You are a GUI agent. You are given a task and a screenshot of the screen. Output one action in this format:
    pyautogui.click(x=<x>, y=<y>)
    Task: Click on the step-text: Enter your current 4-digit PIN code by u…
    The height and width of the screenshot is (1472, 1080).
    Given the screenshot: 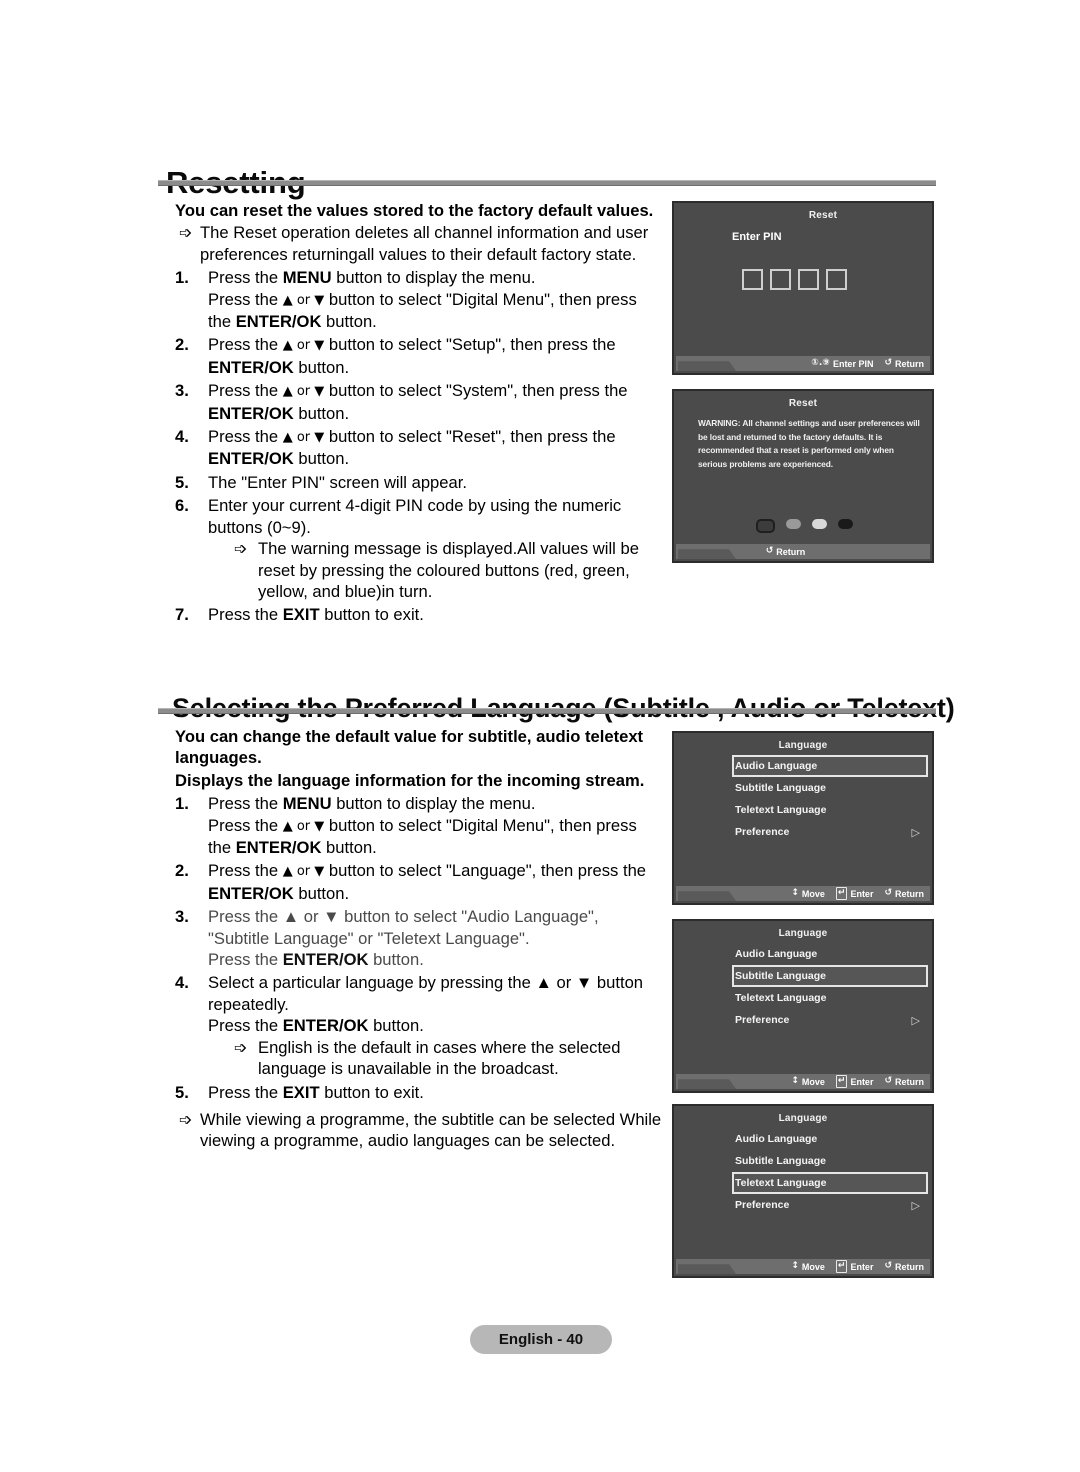 What is the action you would take?
    pyautogui.click(x=435, y=548)
    